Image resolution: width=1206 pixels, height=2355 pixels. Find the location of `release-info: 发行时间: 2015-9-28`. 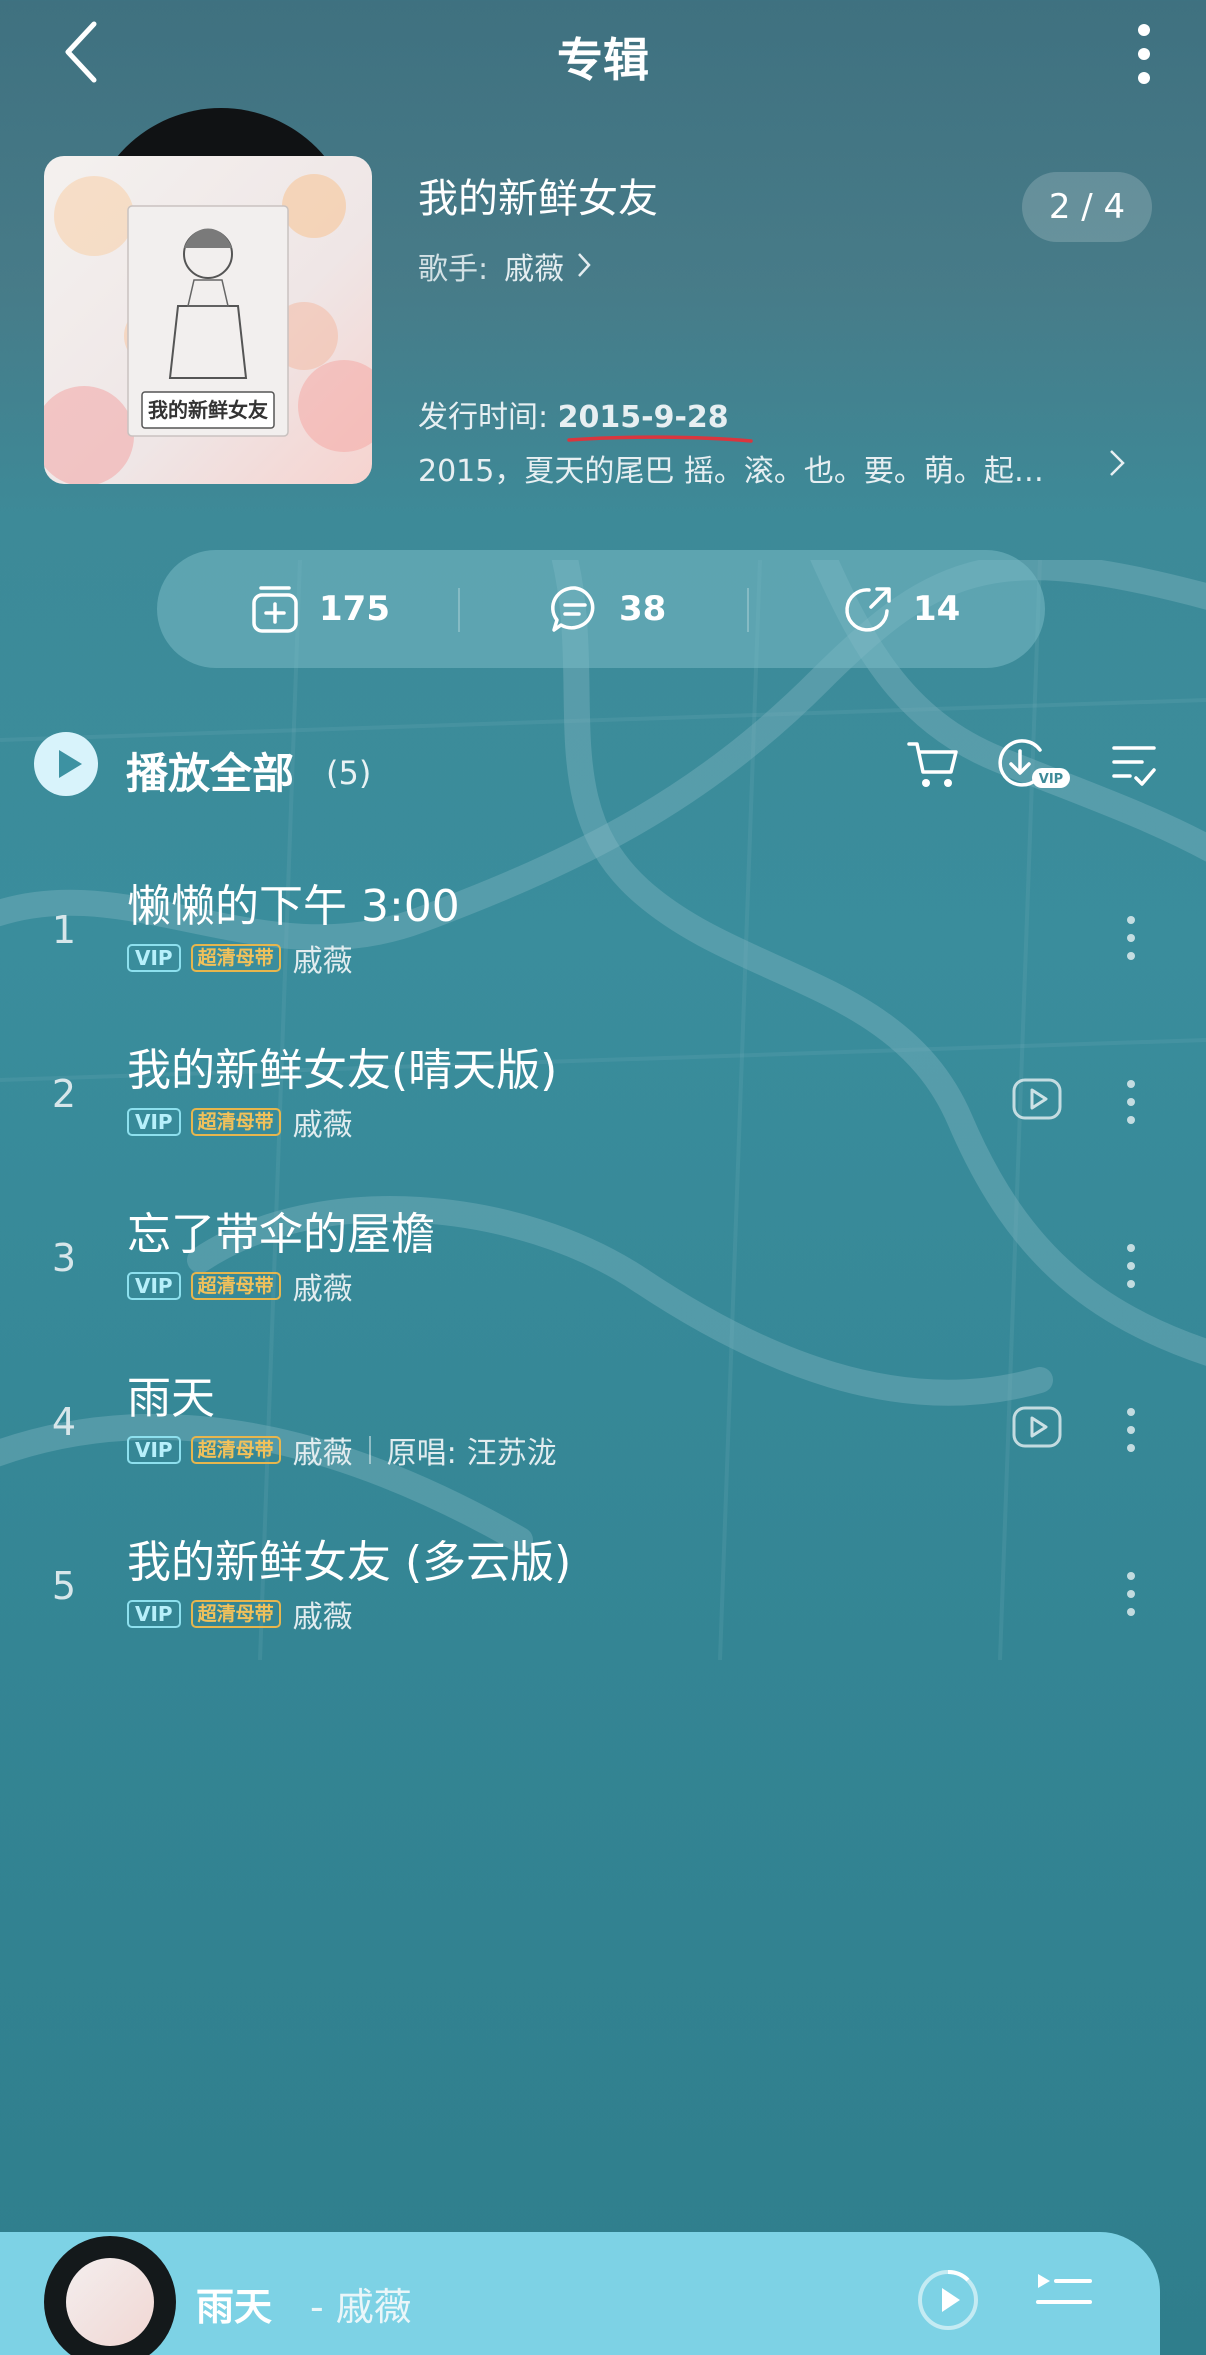

release-info: 发行时间: 2015-9-28 is located at coordinates (573, 414).